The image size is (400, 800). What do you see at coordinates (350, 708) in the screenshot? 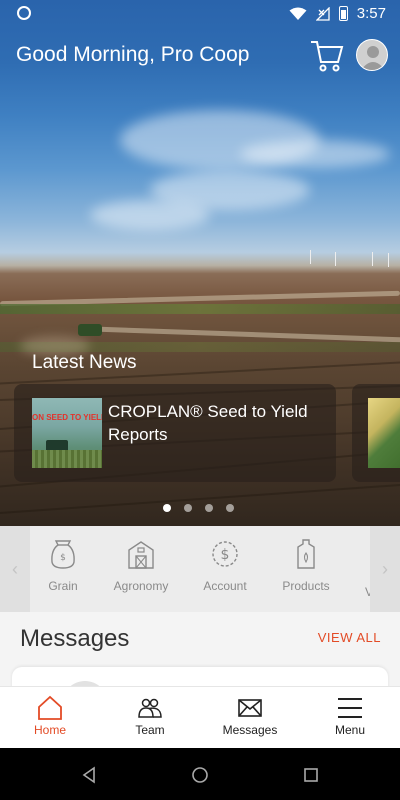
I see `hamburger-menu-icon` at bounding box center [350, 708].